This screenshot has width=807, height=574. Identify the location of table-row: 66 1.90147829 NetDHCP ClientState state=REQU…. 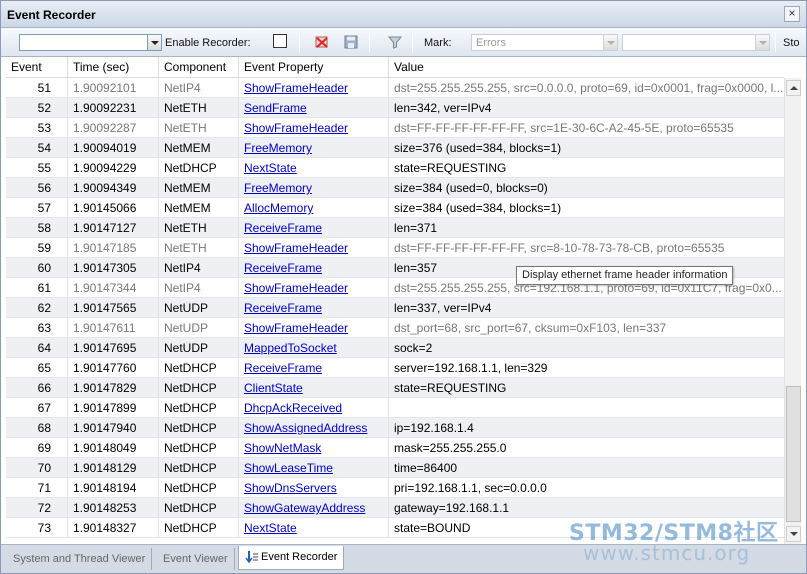
(395, 388).